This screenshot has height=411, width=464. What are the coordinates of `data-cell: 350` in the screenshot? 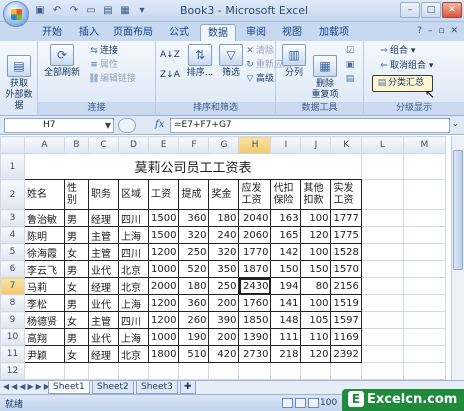 It's located at (224, 269).